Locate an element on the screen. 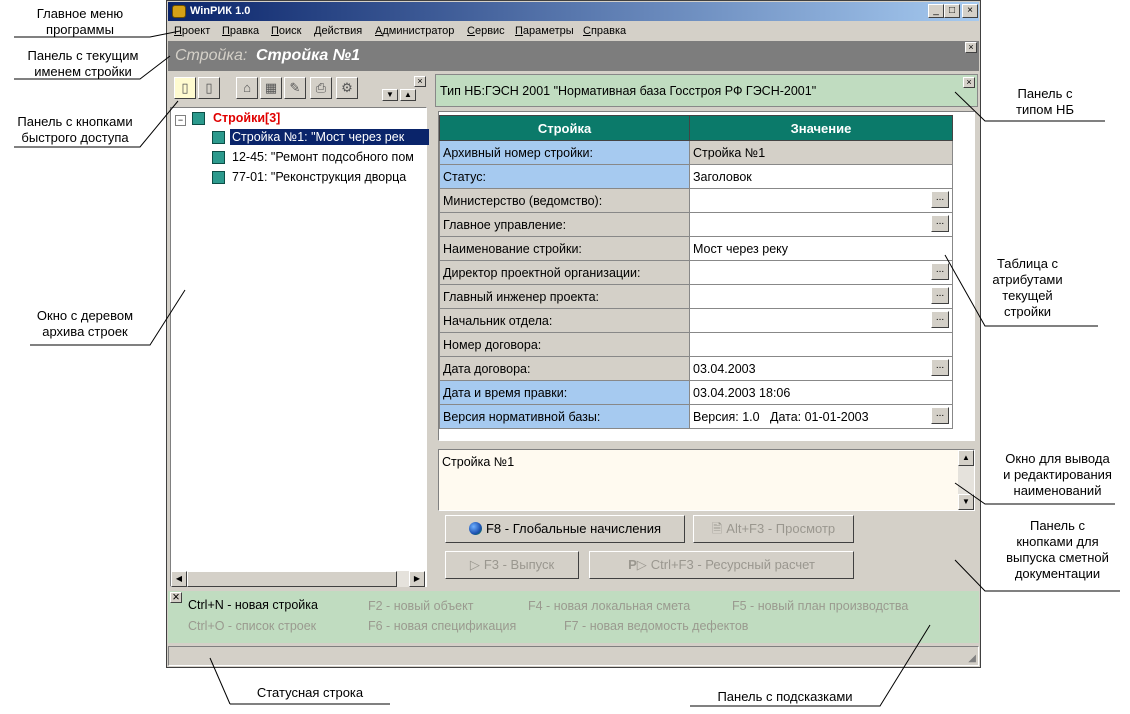 The width and height of the screenshot is (1130, 714). annotation-quick-buttons: Панель с кнопками быстрого доступа is located at coordinates (75, 129).